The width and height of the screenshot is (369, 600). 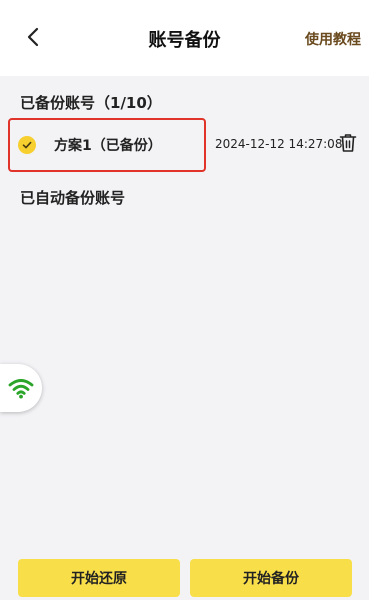 I want to click on backed-up-section-title: 已备份账号（1/10）, so click(x=91, y=103).